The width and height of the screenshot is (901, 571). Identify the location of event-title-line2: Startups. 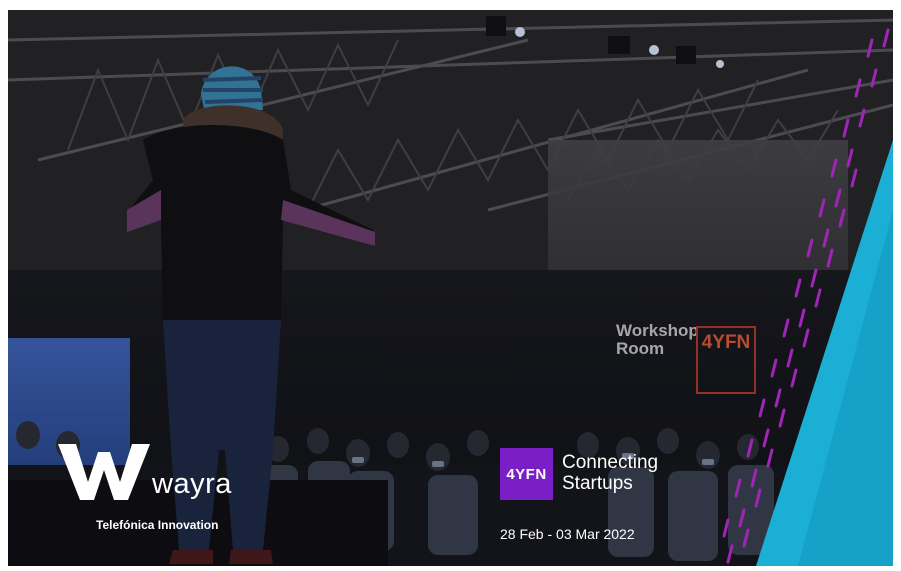
(597, 483).